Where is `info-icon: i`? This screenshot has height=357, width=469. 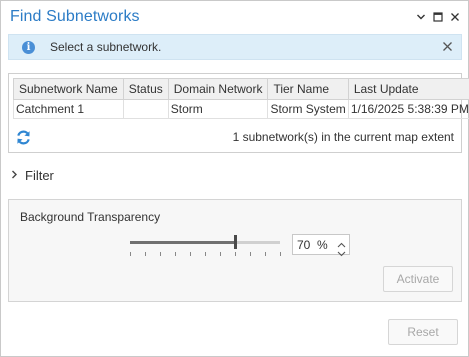 info-icon: i is located at coordinates (28, 47).